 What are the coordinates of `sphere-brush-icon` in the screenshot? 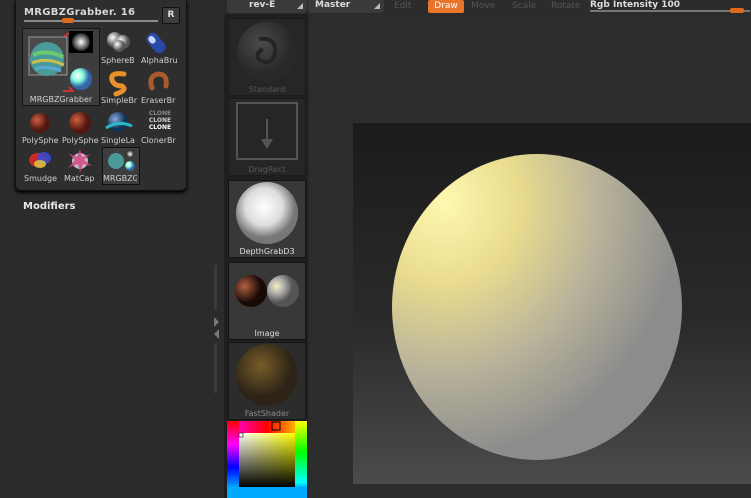 It's located at (118, 42).